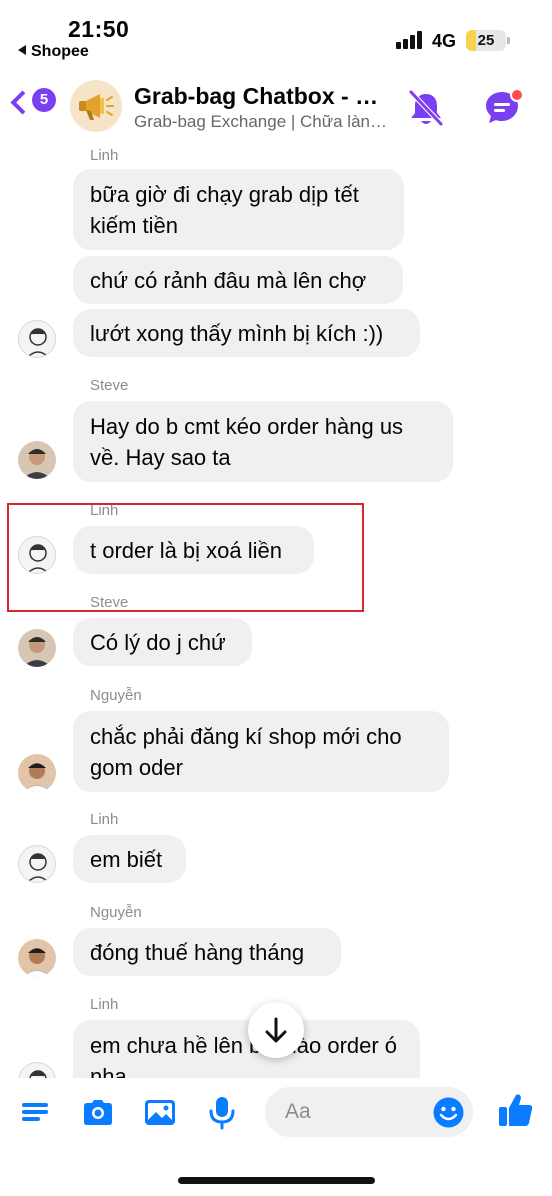  I want to click on composer-bar, so click(276, 1137).